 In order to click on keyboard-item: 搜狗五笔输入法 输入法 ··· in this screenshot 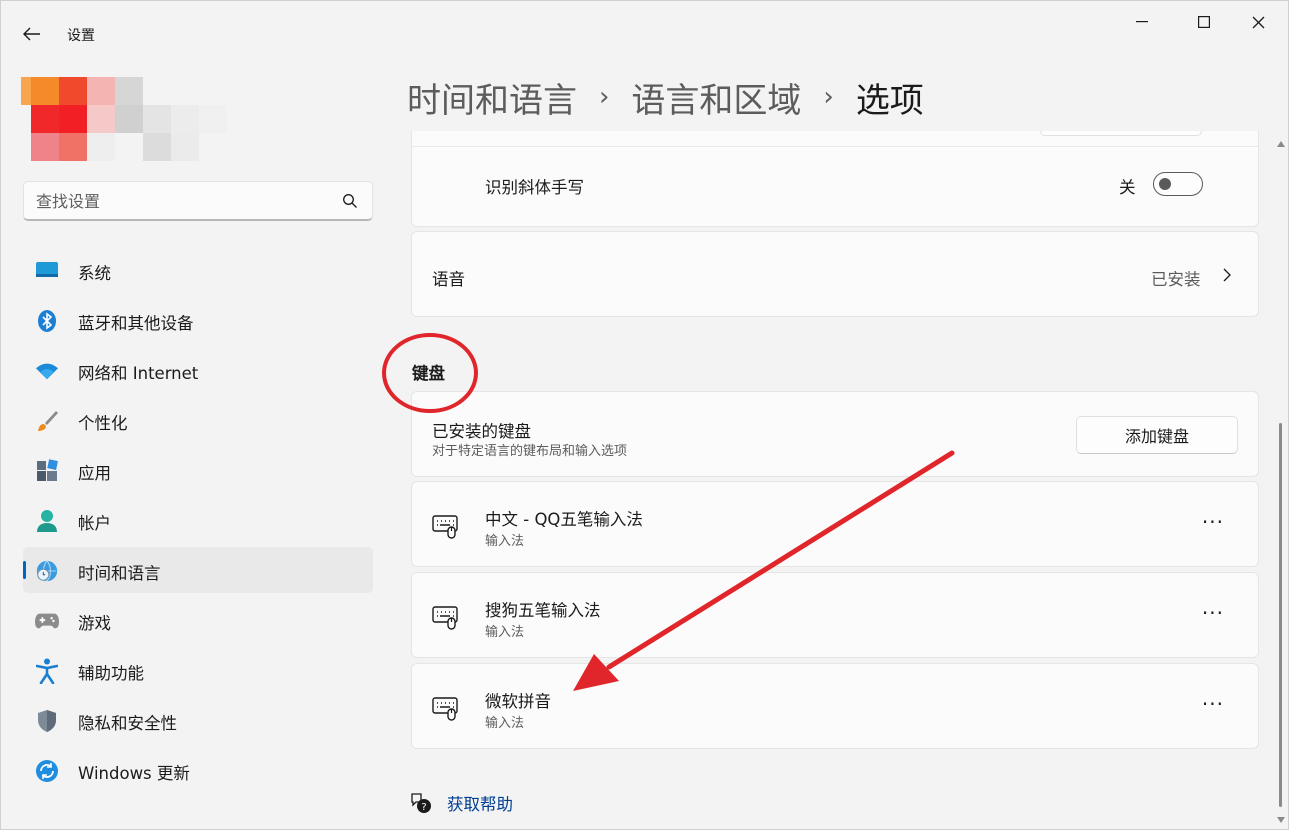, I will do `click(835, 615)`.